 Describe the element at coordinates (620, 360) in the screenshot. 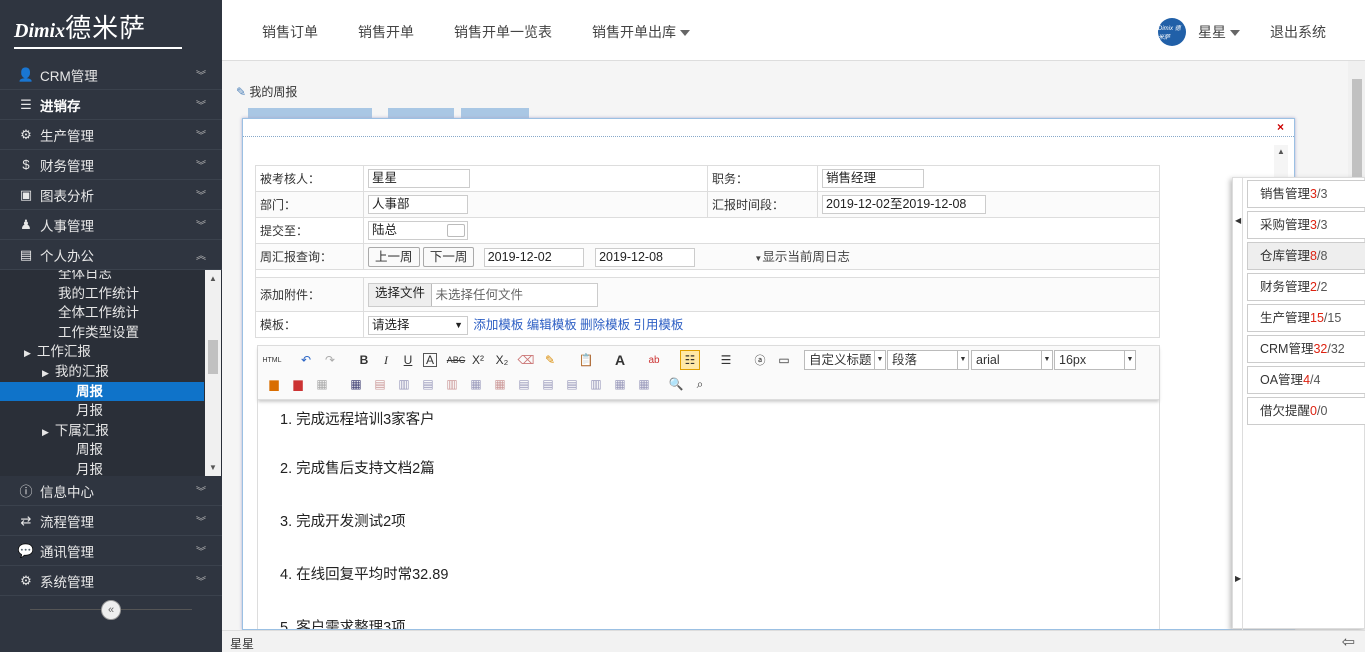

I see `font-color-icon: A` at that location.